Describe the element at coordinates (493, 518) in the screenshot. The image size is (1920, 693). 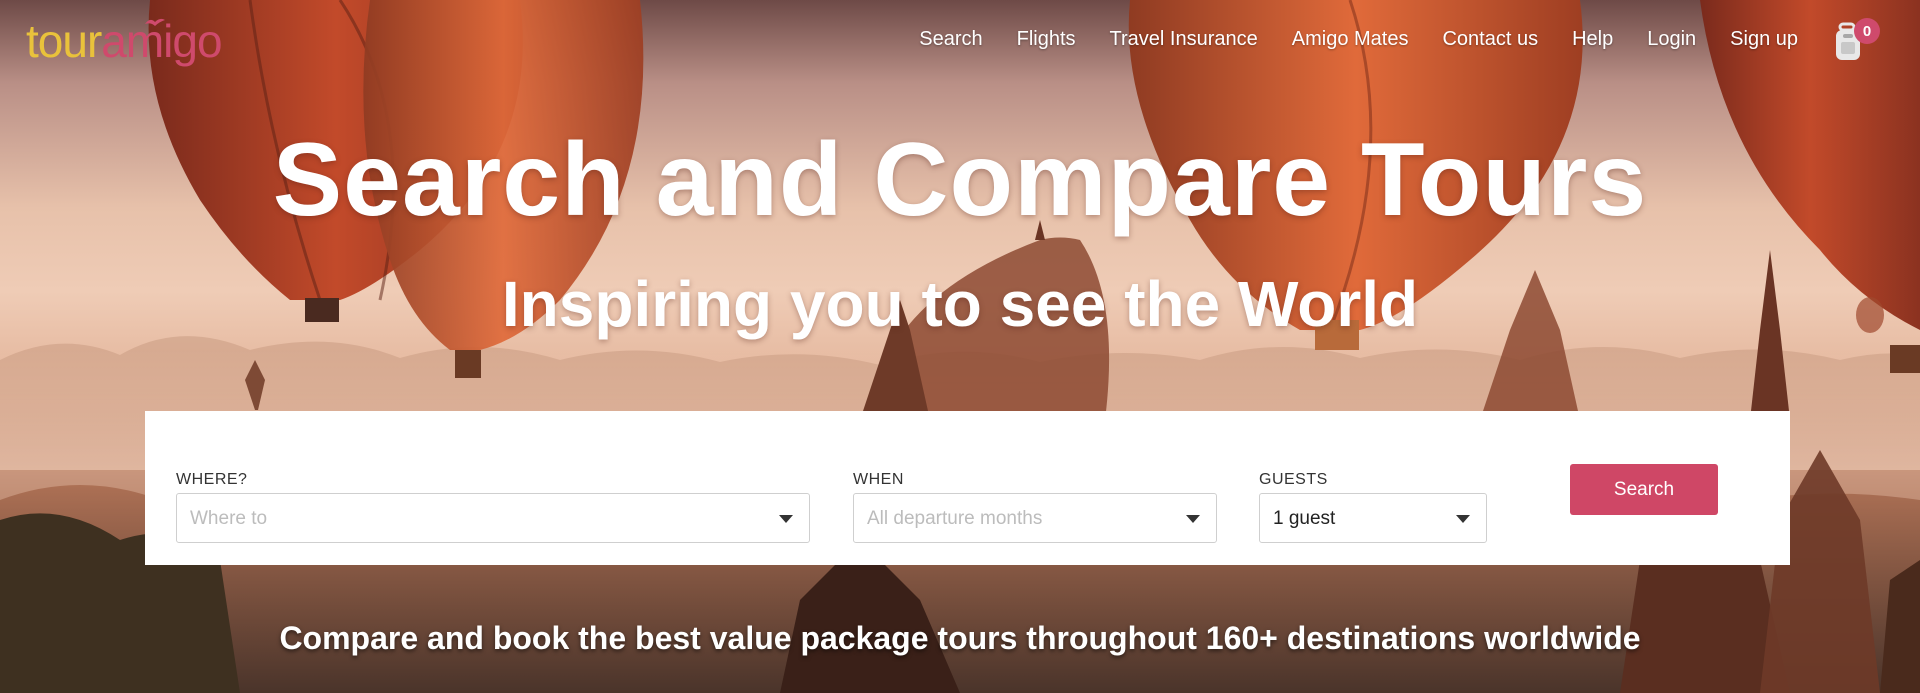
I see `where-select: Where to` at that location.